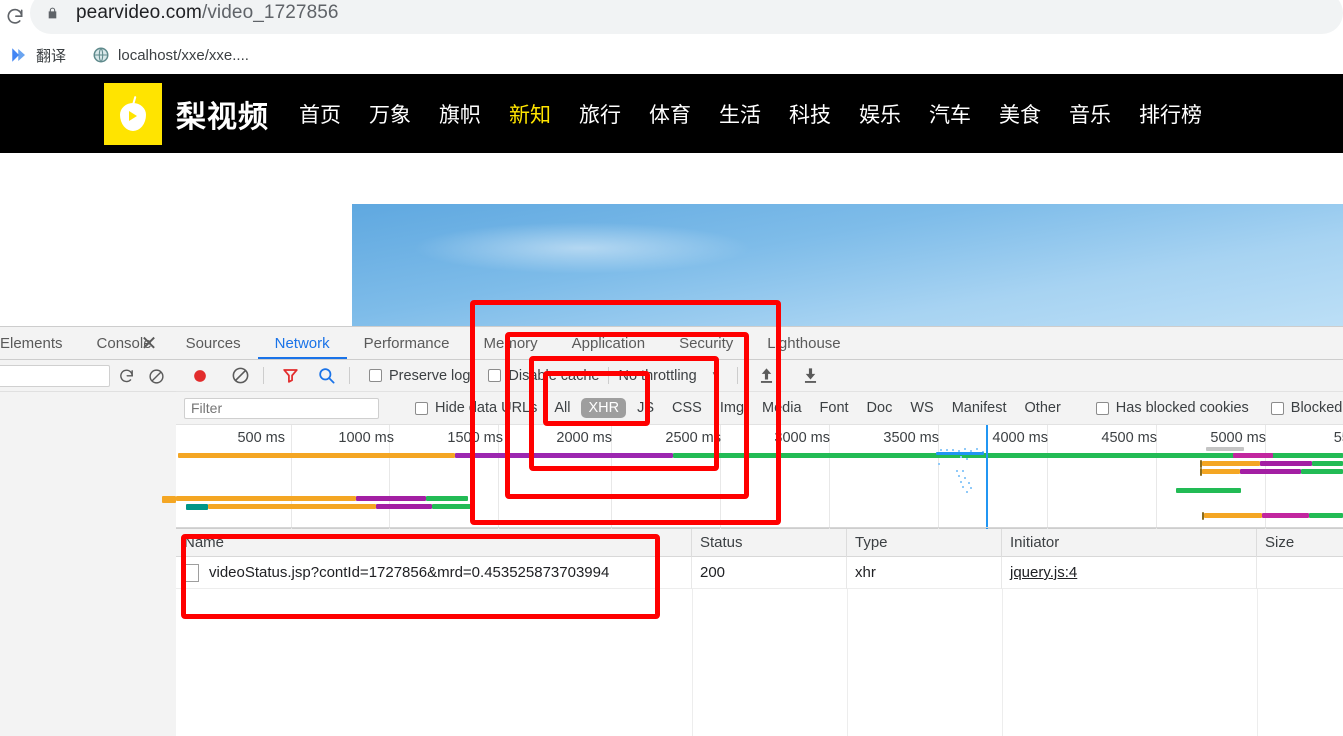 Image resolution: width=1343 pixels, height=736 pixels. I want to click on nav-item-3: 新知, so click(530, 114).